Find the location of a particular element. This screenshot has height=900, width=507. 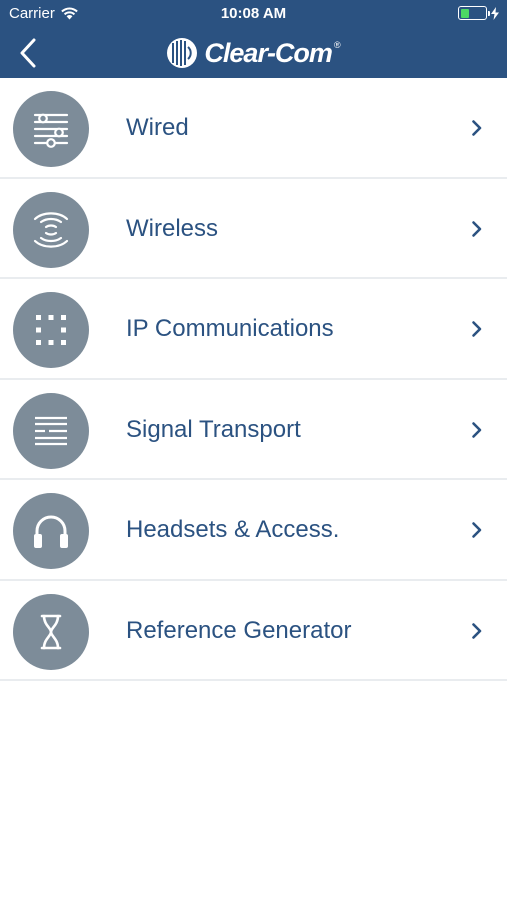

brand-name: Clear-Com is located at coordinates (268, 52).